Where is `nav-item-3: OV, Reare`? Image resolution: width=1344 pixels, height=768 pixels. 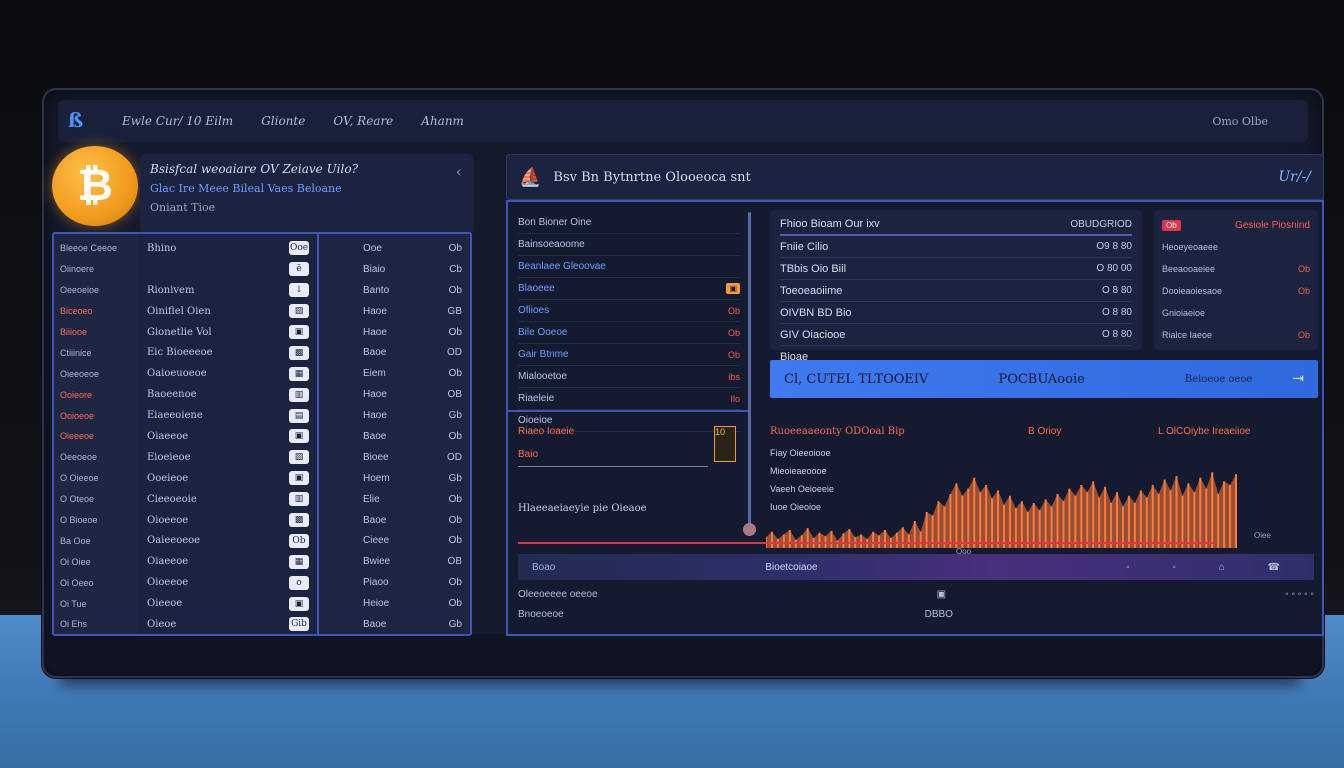
nav-item-3: OV, Reare is located at coordinates (363, 121).